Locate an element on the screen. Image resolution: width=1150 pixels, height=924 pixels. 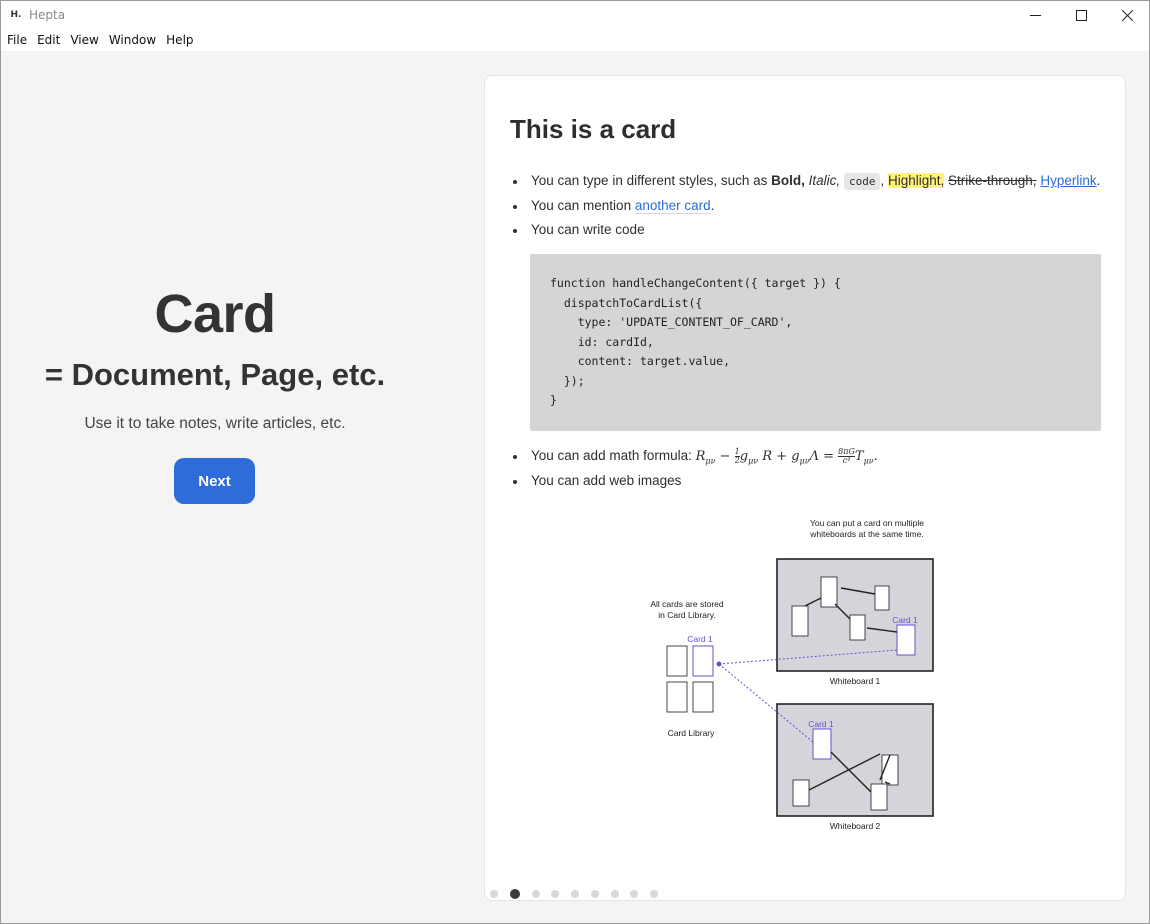
window-controls is located at coordinates (1081, 15).